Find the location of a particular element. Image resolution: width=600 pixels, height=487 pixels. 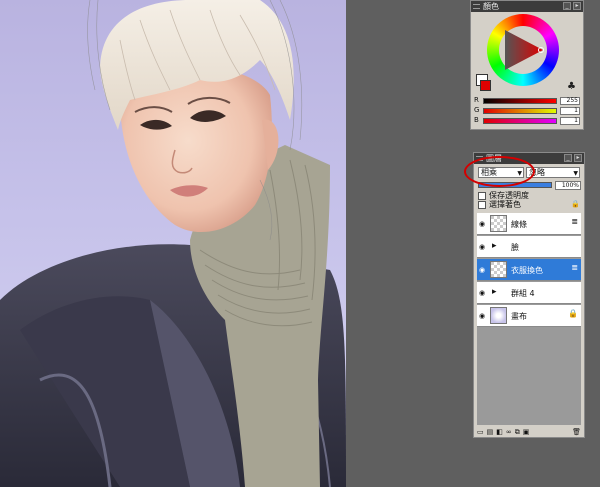

new-layer-icon: ▭ is located at coordinates (480, 432).